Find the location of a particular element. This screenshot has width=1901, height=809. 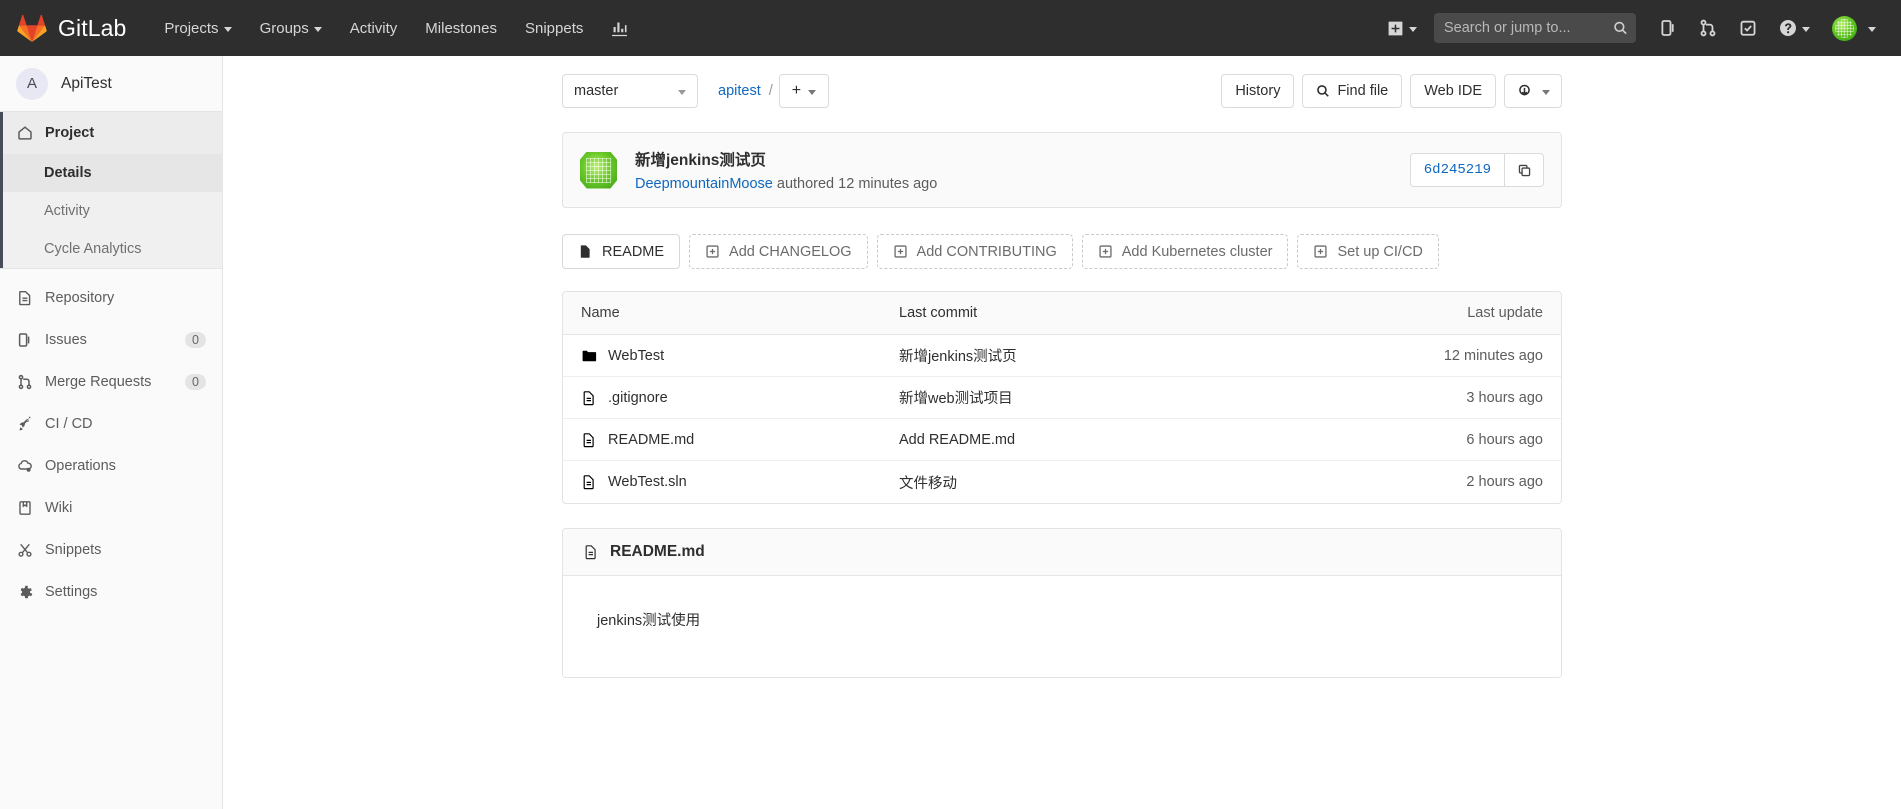

table-row: .gitignore 新增web测试项目 3 hours ago is located at coordinates (1062, 398).